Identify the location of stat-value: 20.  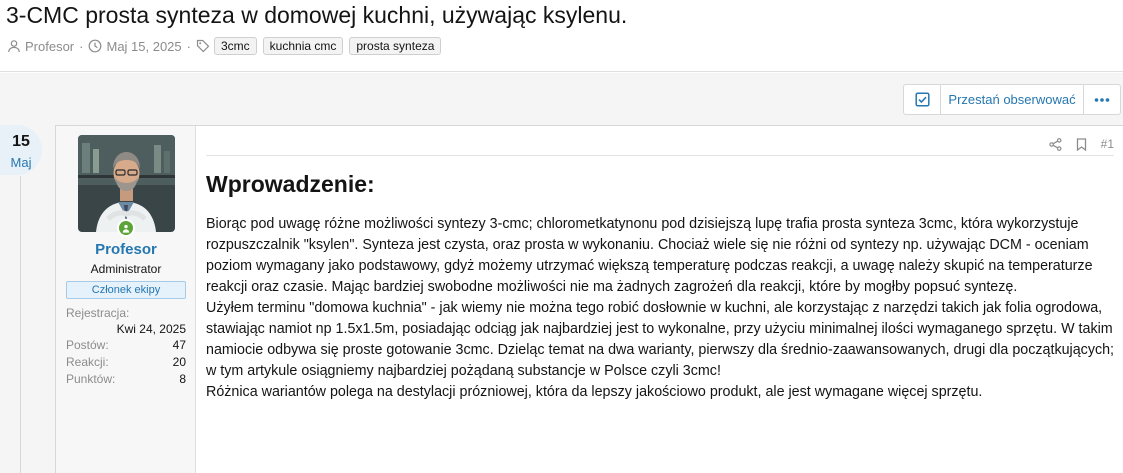
(179, 362).